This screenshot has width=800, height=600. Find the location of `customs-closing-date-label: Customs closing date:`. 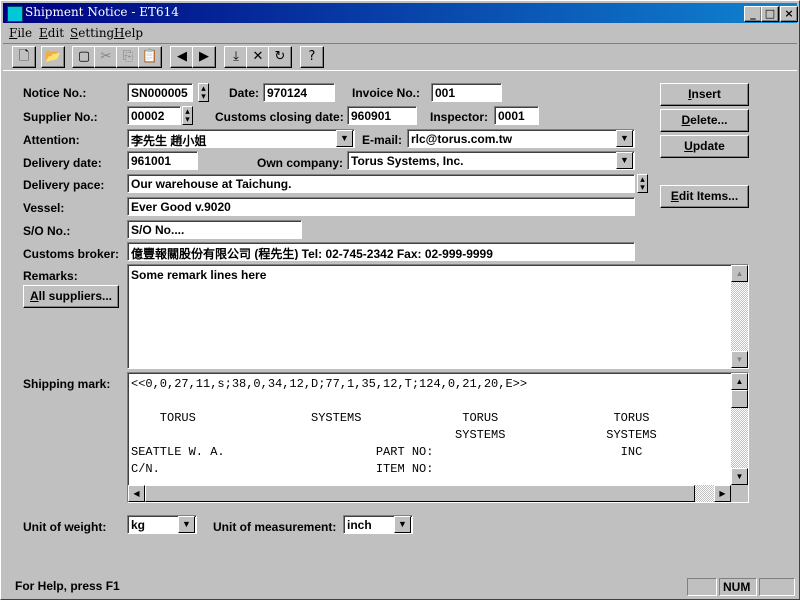

customs-closing-date-label: Customs closing date: is located at coordinates (279, 117).